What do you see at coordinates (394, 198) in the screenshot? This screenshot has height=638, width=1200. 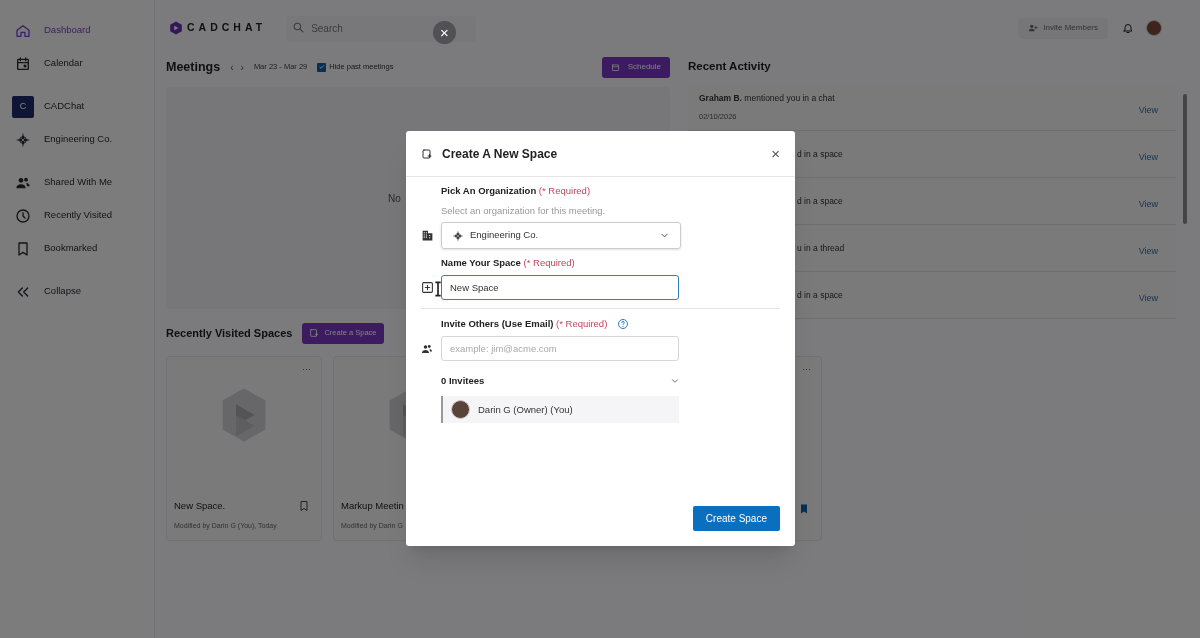 I see `empty-message: No` at bounding box center [394, 198].